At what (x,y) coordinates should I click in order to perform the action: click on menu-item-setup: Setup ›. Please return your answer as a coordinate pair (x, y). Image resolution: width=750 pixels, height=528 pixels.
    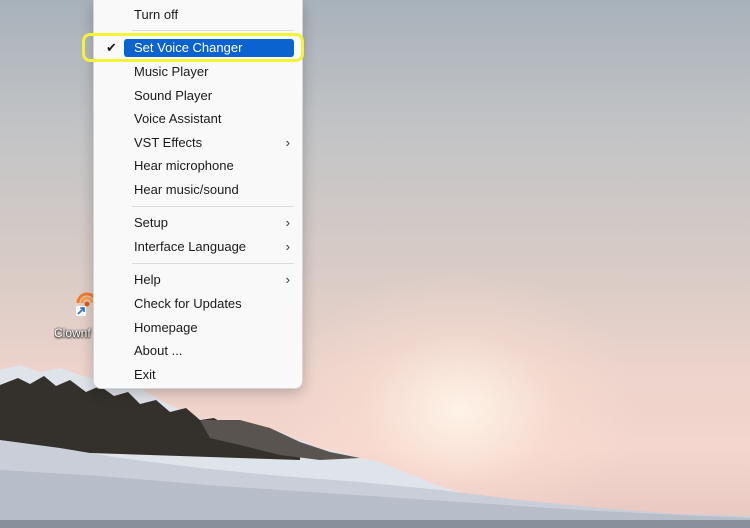
    Looking at the image, I should click on (198, 223).